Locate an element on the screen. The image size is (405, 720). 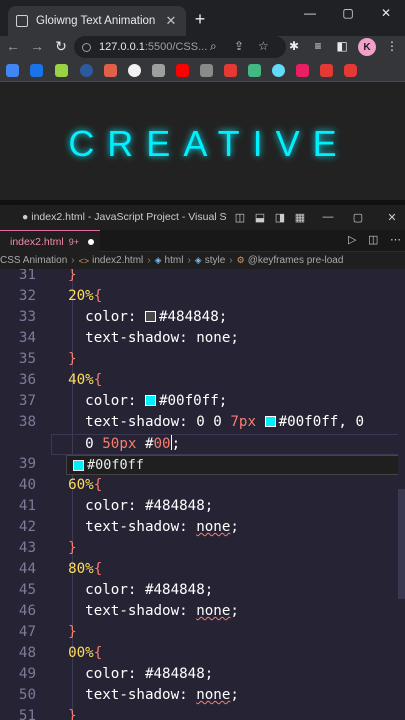
split-editor-icon: ◫ is located at coordinates (373, 239).